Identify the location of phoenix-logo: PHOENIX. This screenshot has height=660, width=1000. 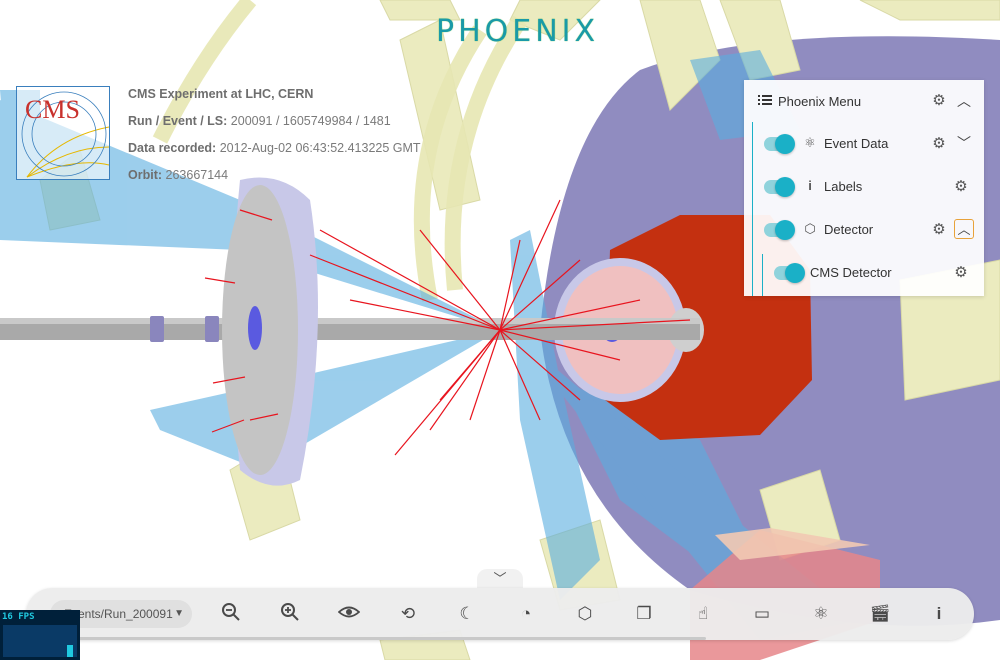
(518, 31).